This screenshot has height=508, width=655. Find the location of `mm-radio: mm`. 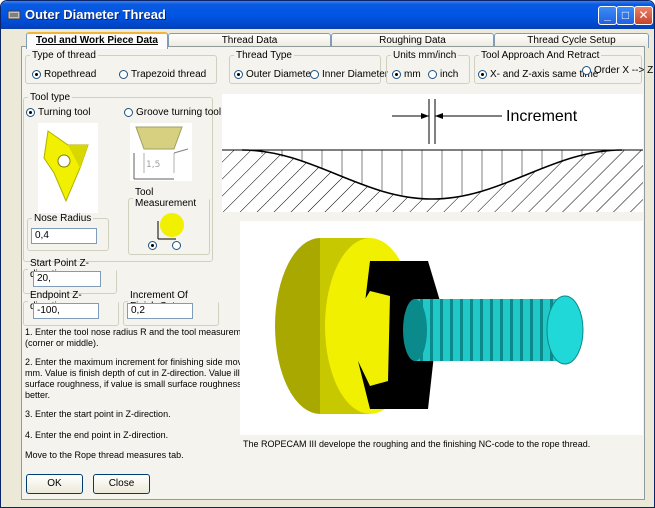

mm-radio: mm is located at coordinates (406, 74).